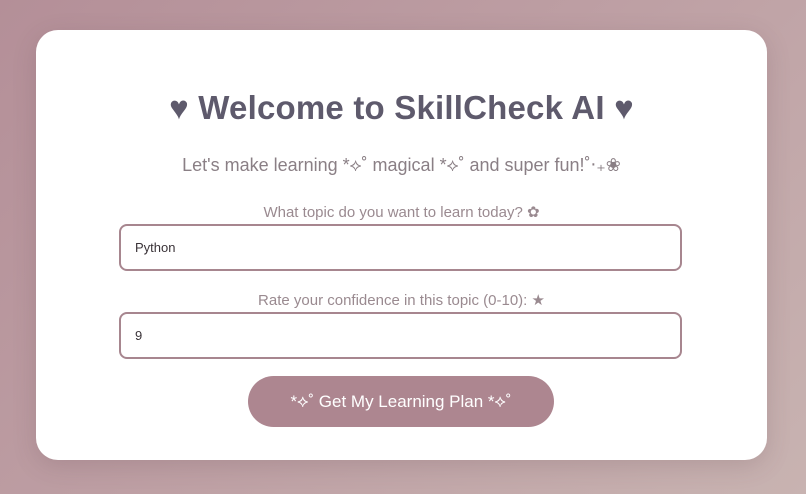  Describe the element at coordinates (401, 401) in the screenshot. I see `get-learning-plan-button: *⟡˚ Get My Learning Plan *⟡˚` at that location.